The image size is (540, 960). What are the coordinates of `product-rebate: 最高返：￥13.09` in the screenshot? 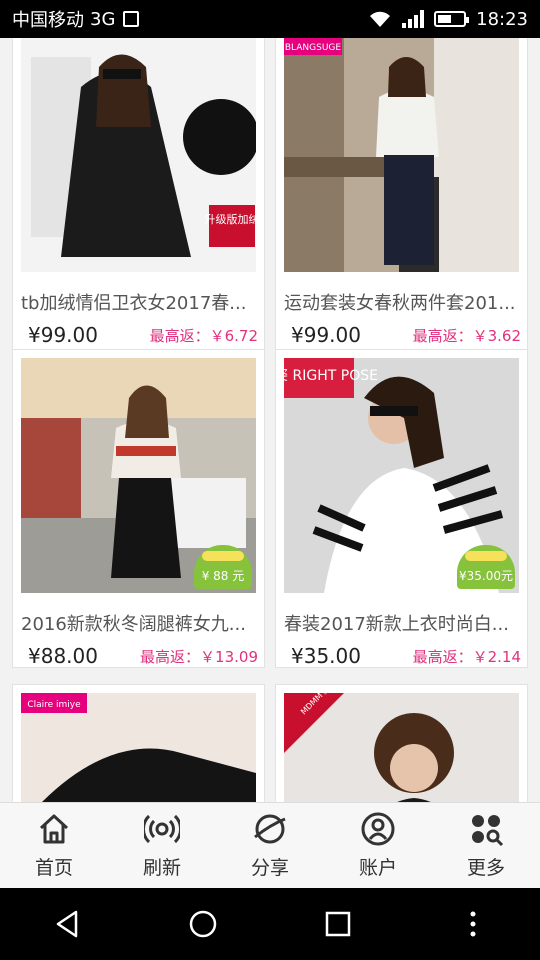 It's located at (199, 657).